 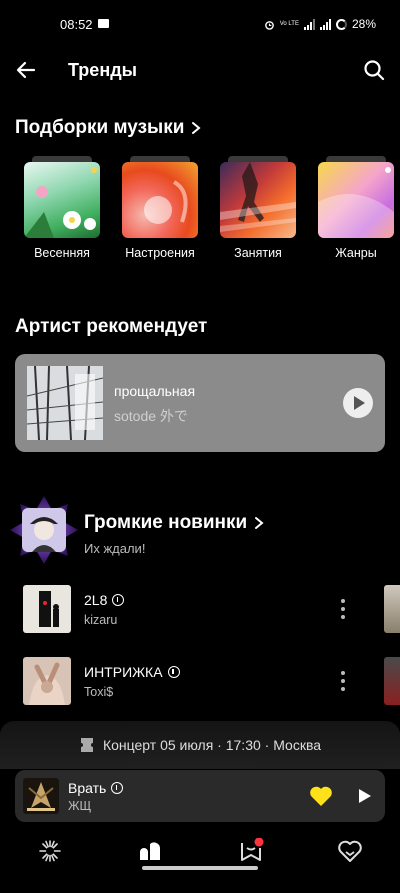 What do you see at coordinates (200, 24) in the screenshot?
I see `status-bar: 08:52 Vo LTE 28%` at bounding box center [200, 24].